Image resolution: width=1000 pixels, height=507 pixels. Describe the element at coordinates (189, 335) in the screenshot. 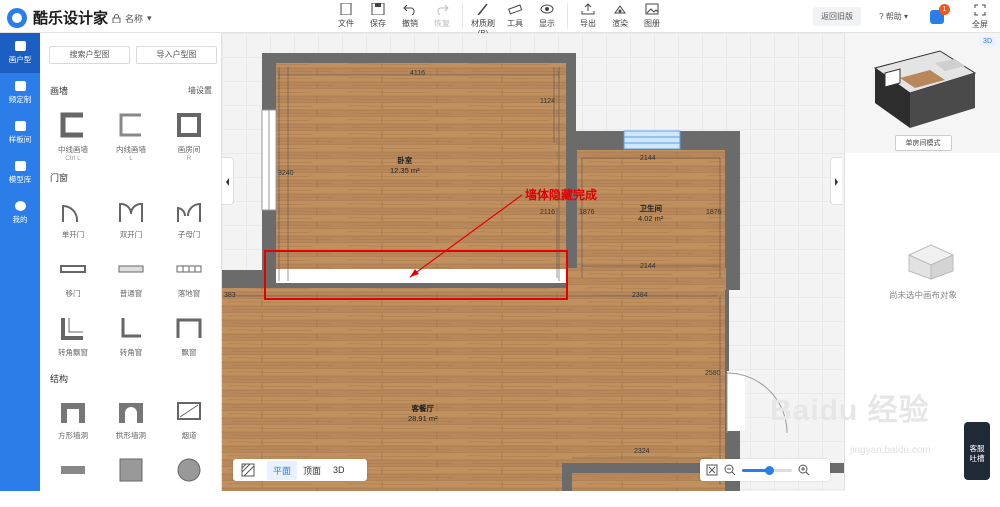

I see `bay-window-button: 飘窗` at that location.